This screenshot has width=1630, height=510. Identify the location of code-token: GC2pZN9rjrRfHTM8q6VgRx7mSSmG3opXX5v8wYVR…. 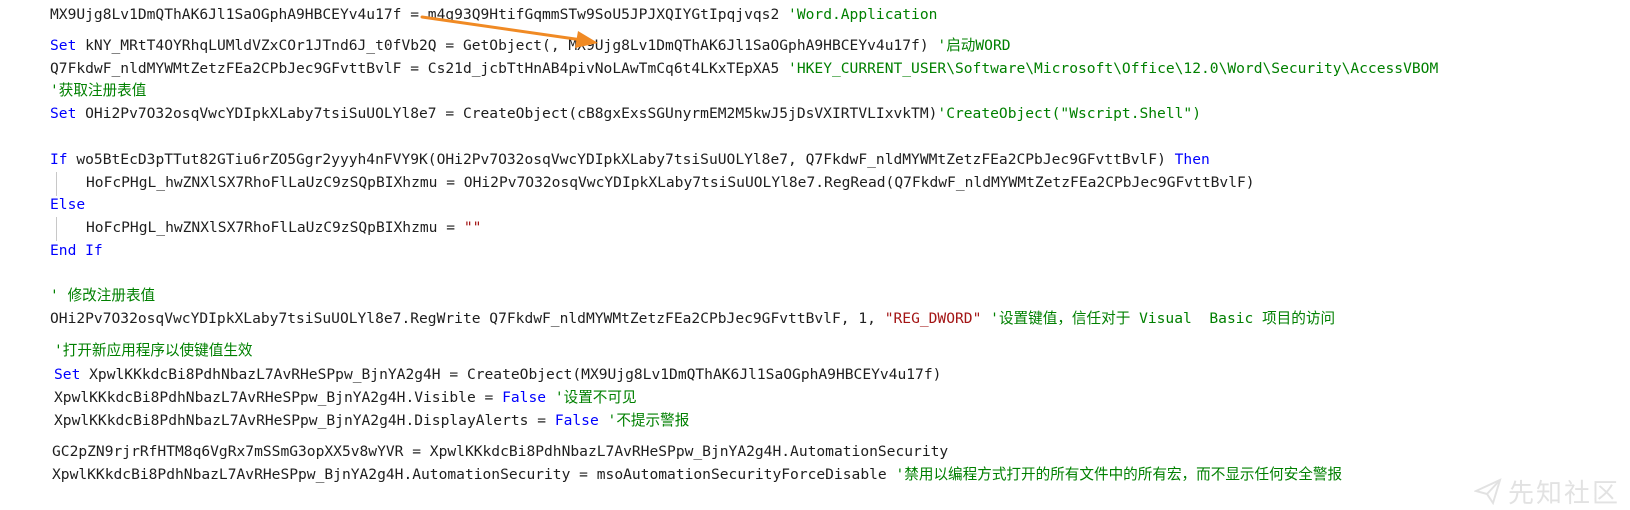
(500, 451).